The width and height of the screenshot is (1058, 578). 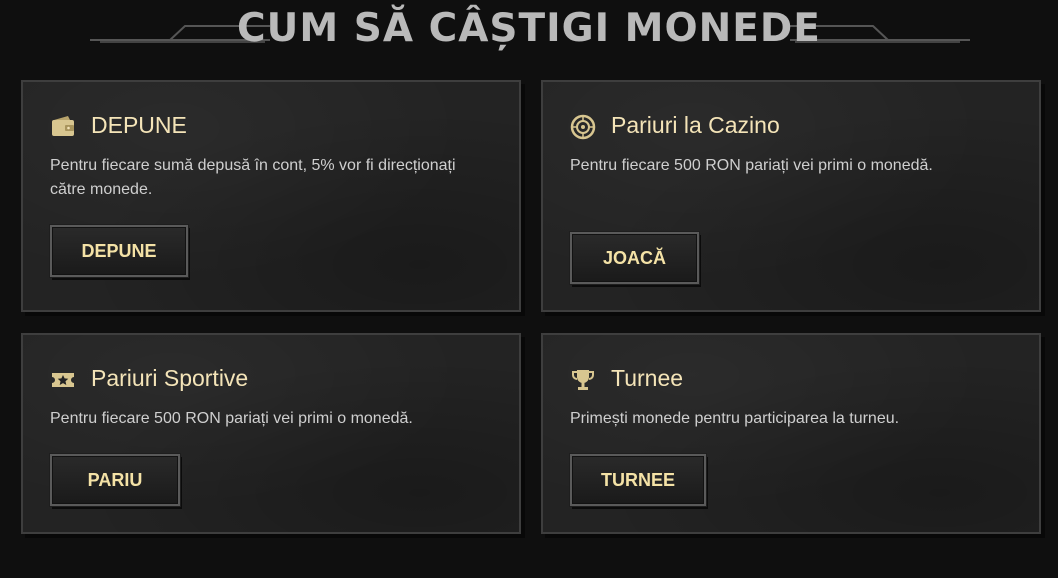 I want to click on section-header: CUM SĂ CÂȘTIGI MONEDE, so click(x=529, y=30).